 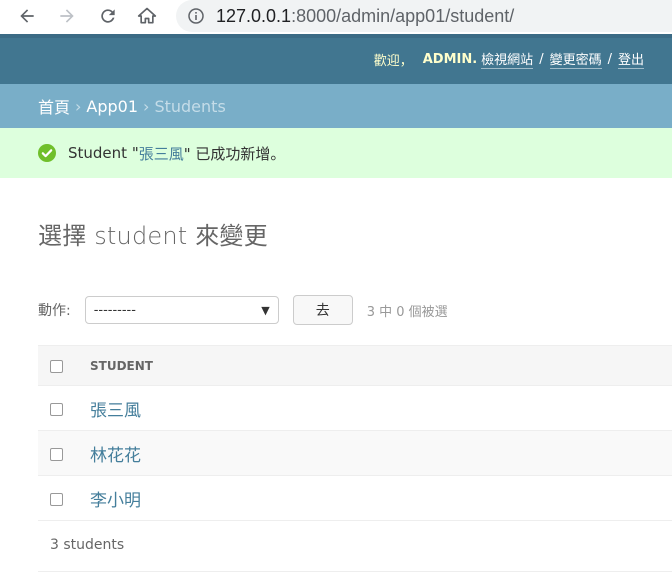 What do you see at coordinates (450, 59) in the screenshot?
I see `username: ADMIN.` at bounding box center [450, 59].